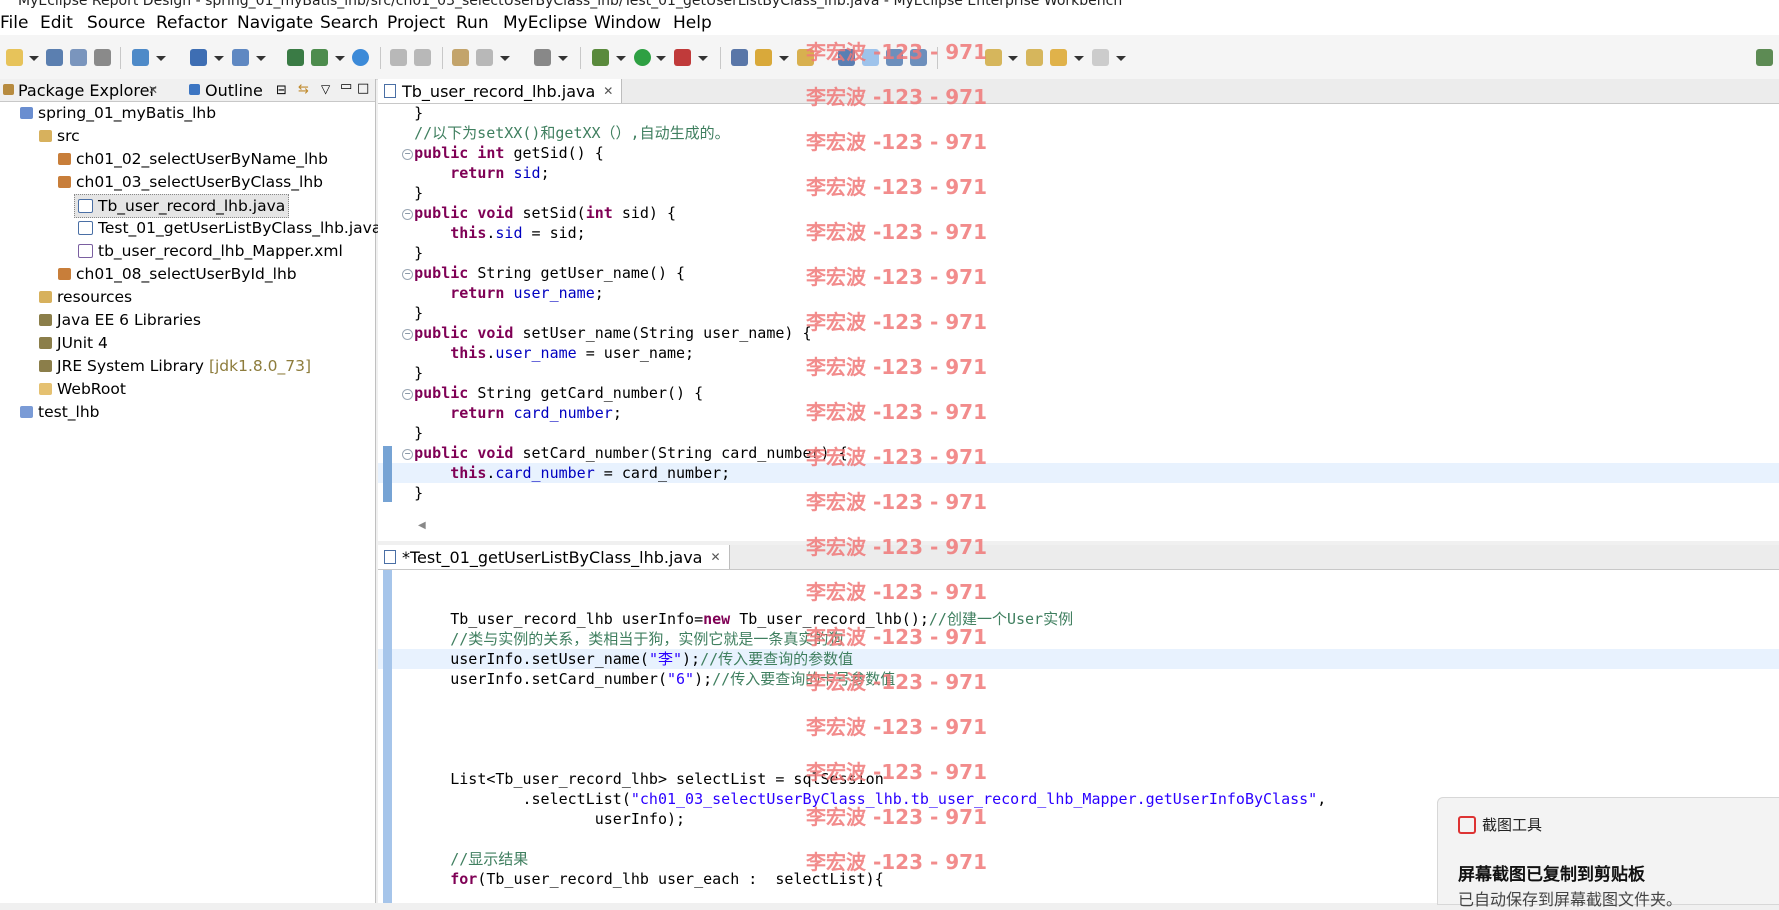 Image resolution: width=1779 pixels, height=910 pixels. Describe the element at coordinates (1034, 57) in the screenshot. I see `last-edit-icon` at that location.